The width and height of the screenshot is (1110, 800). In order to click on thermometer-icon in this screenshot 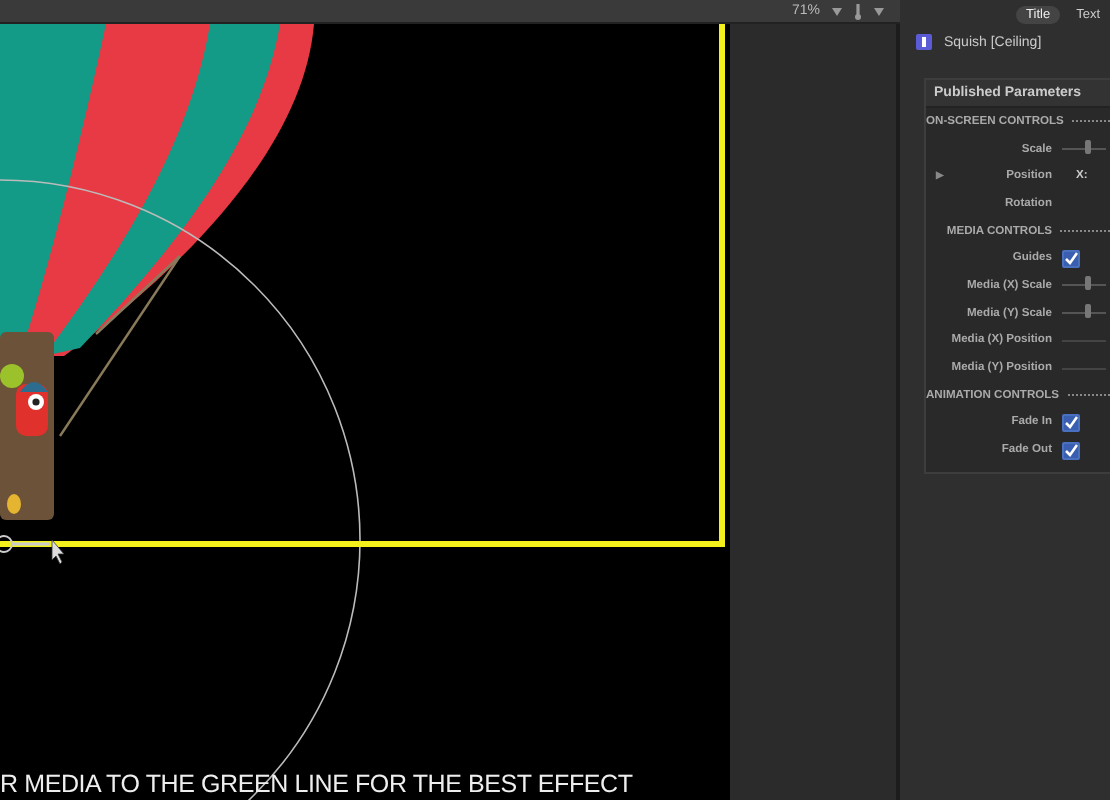, I will do `click(858, 11)`.